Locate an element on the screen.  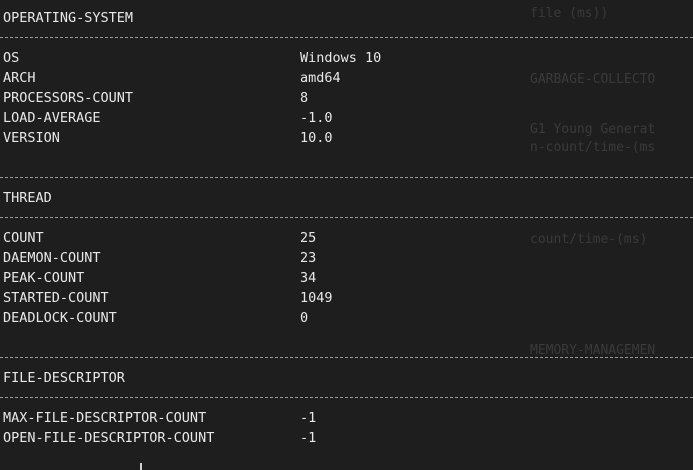
table-row: VERSION 10.0 is located at coordinates (346, 138).